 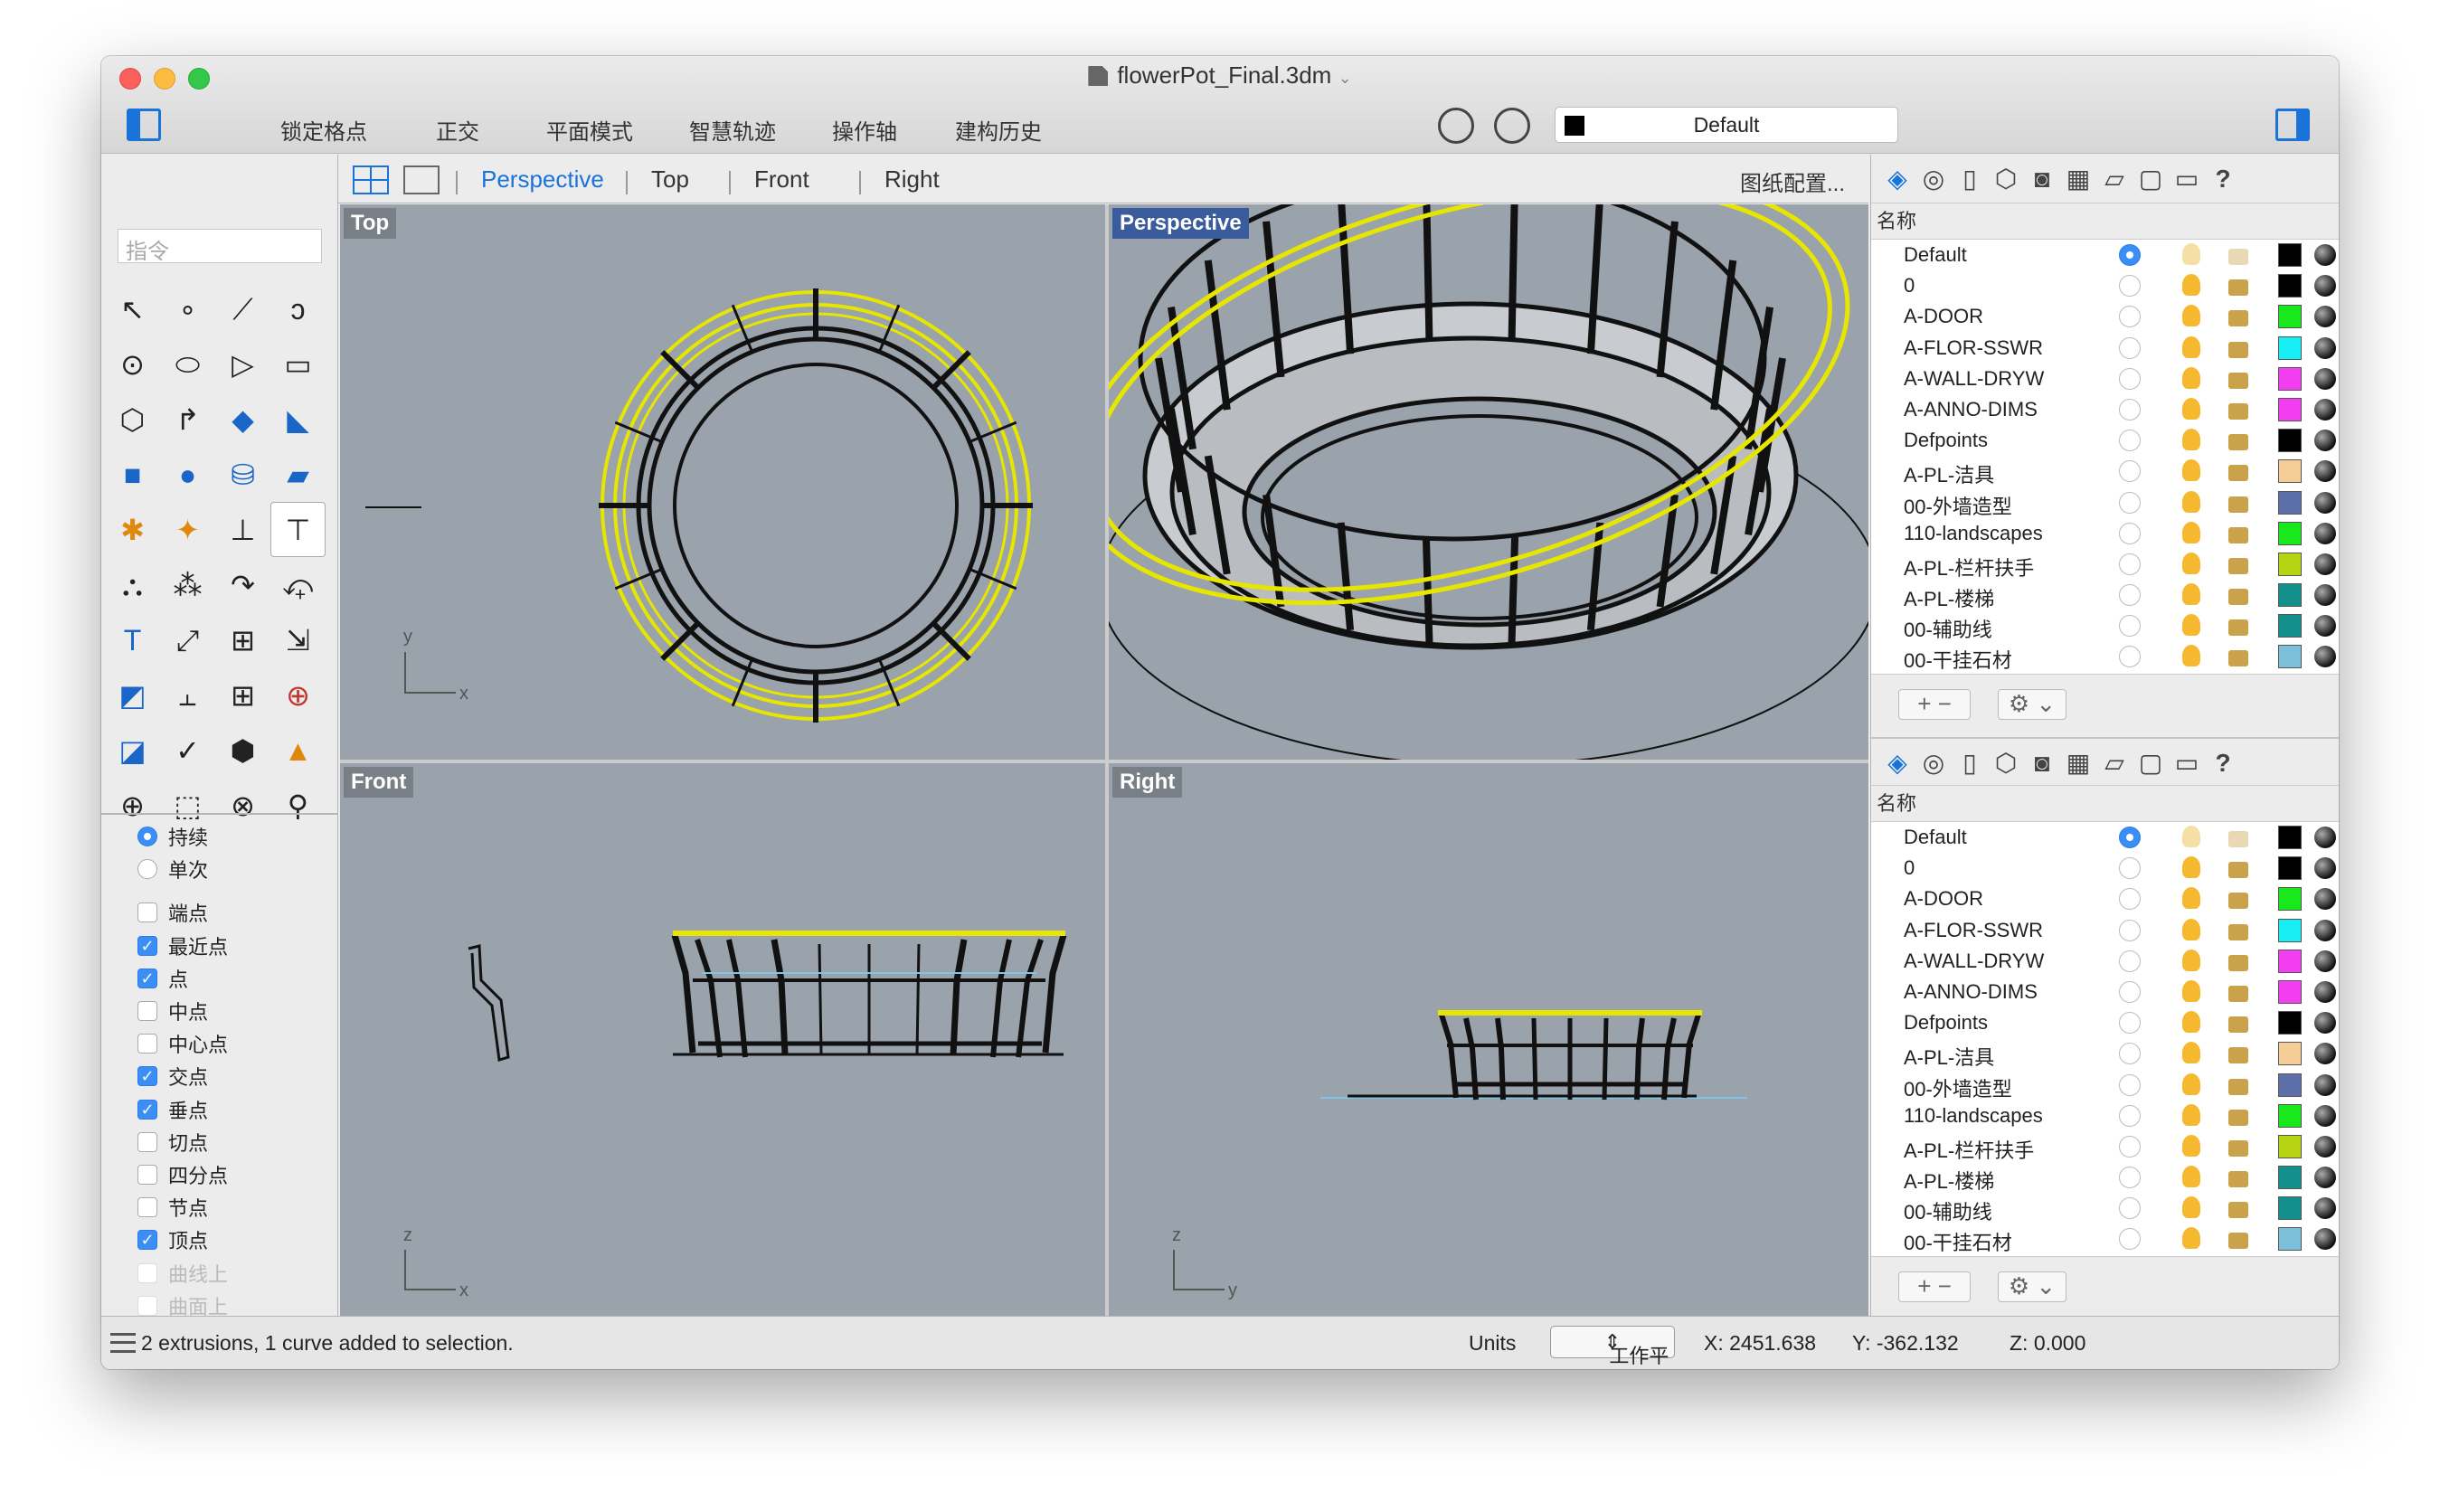 I want to click on cylinder-tool-icon: ⛁, so click(x=242, y=474).